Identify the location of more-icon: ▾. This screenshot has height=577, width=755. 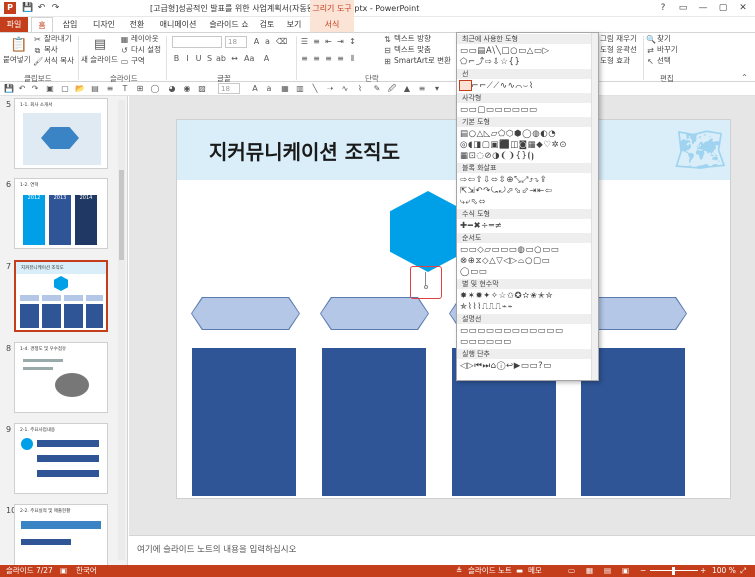
(437, 89).